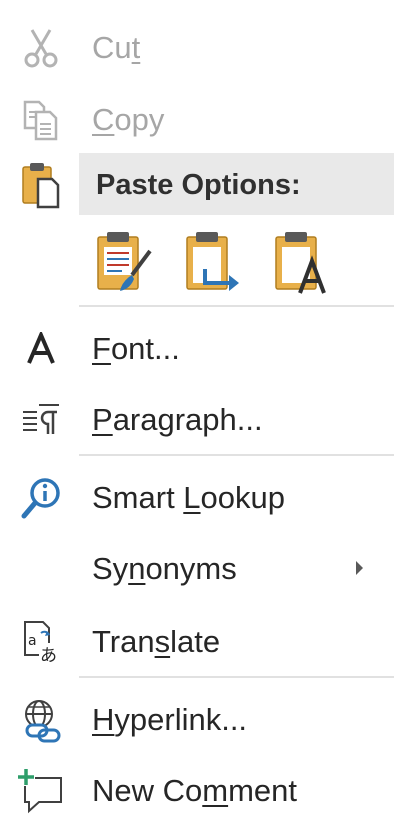 This screenshot has width=394, height=824. Describe the element at coordinates (128, 119) in the screenshot. I see `copy-label: Copy` at that location.